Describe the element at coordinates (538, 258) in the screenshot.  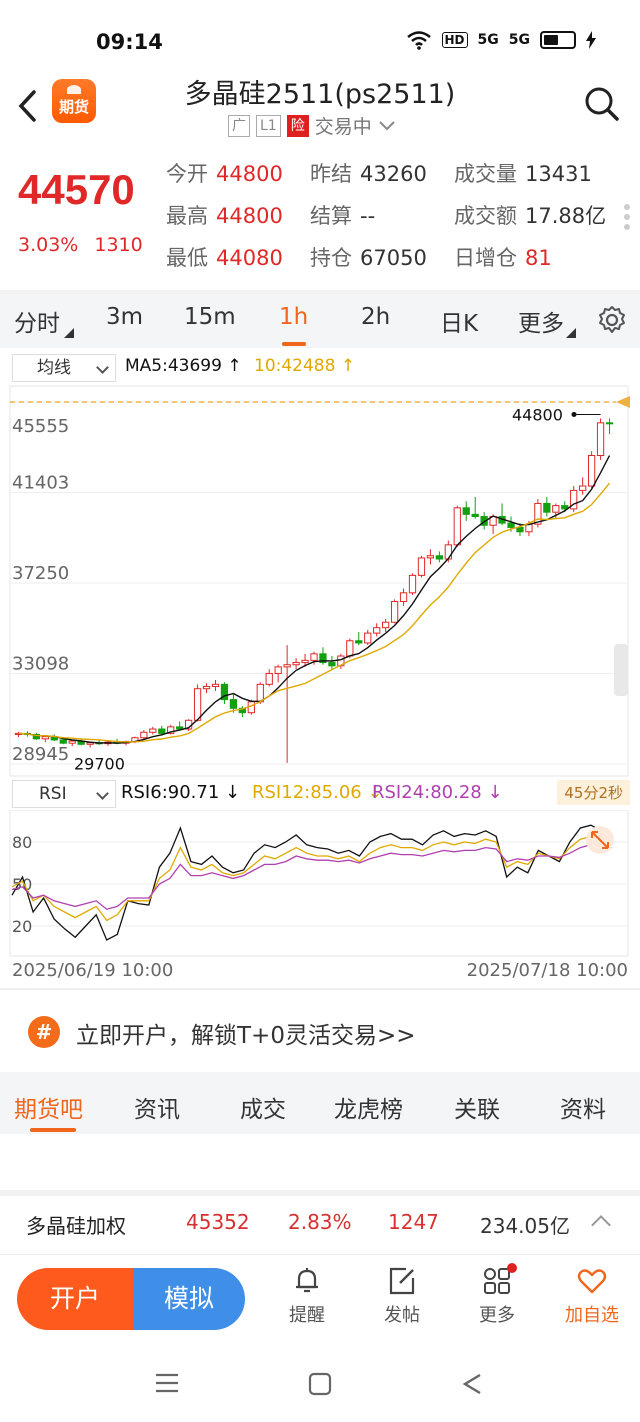
I see `quote-value: 81` at that location.